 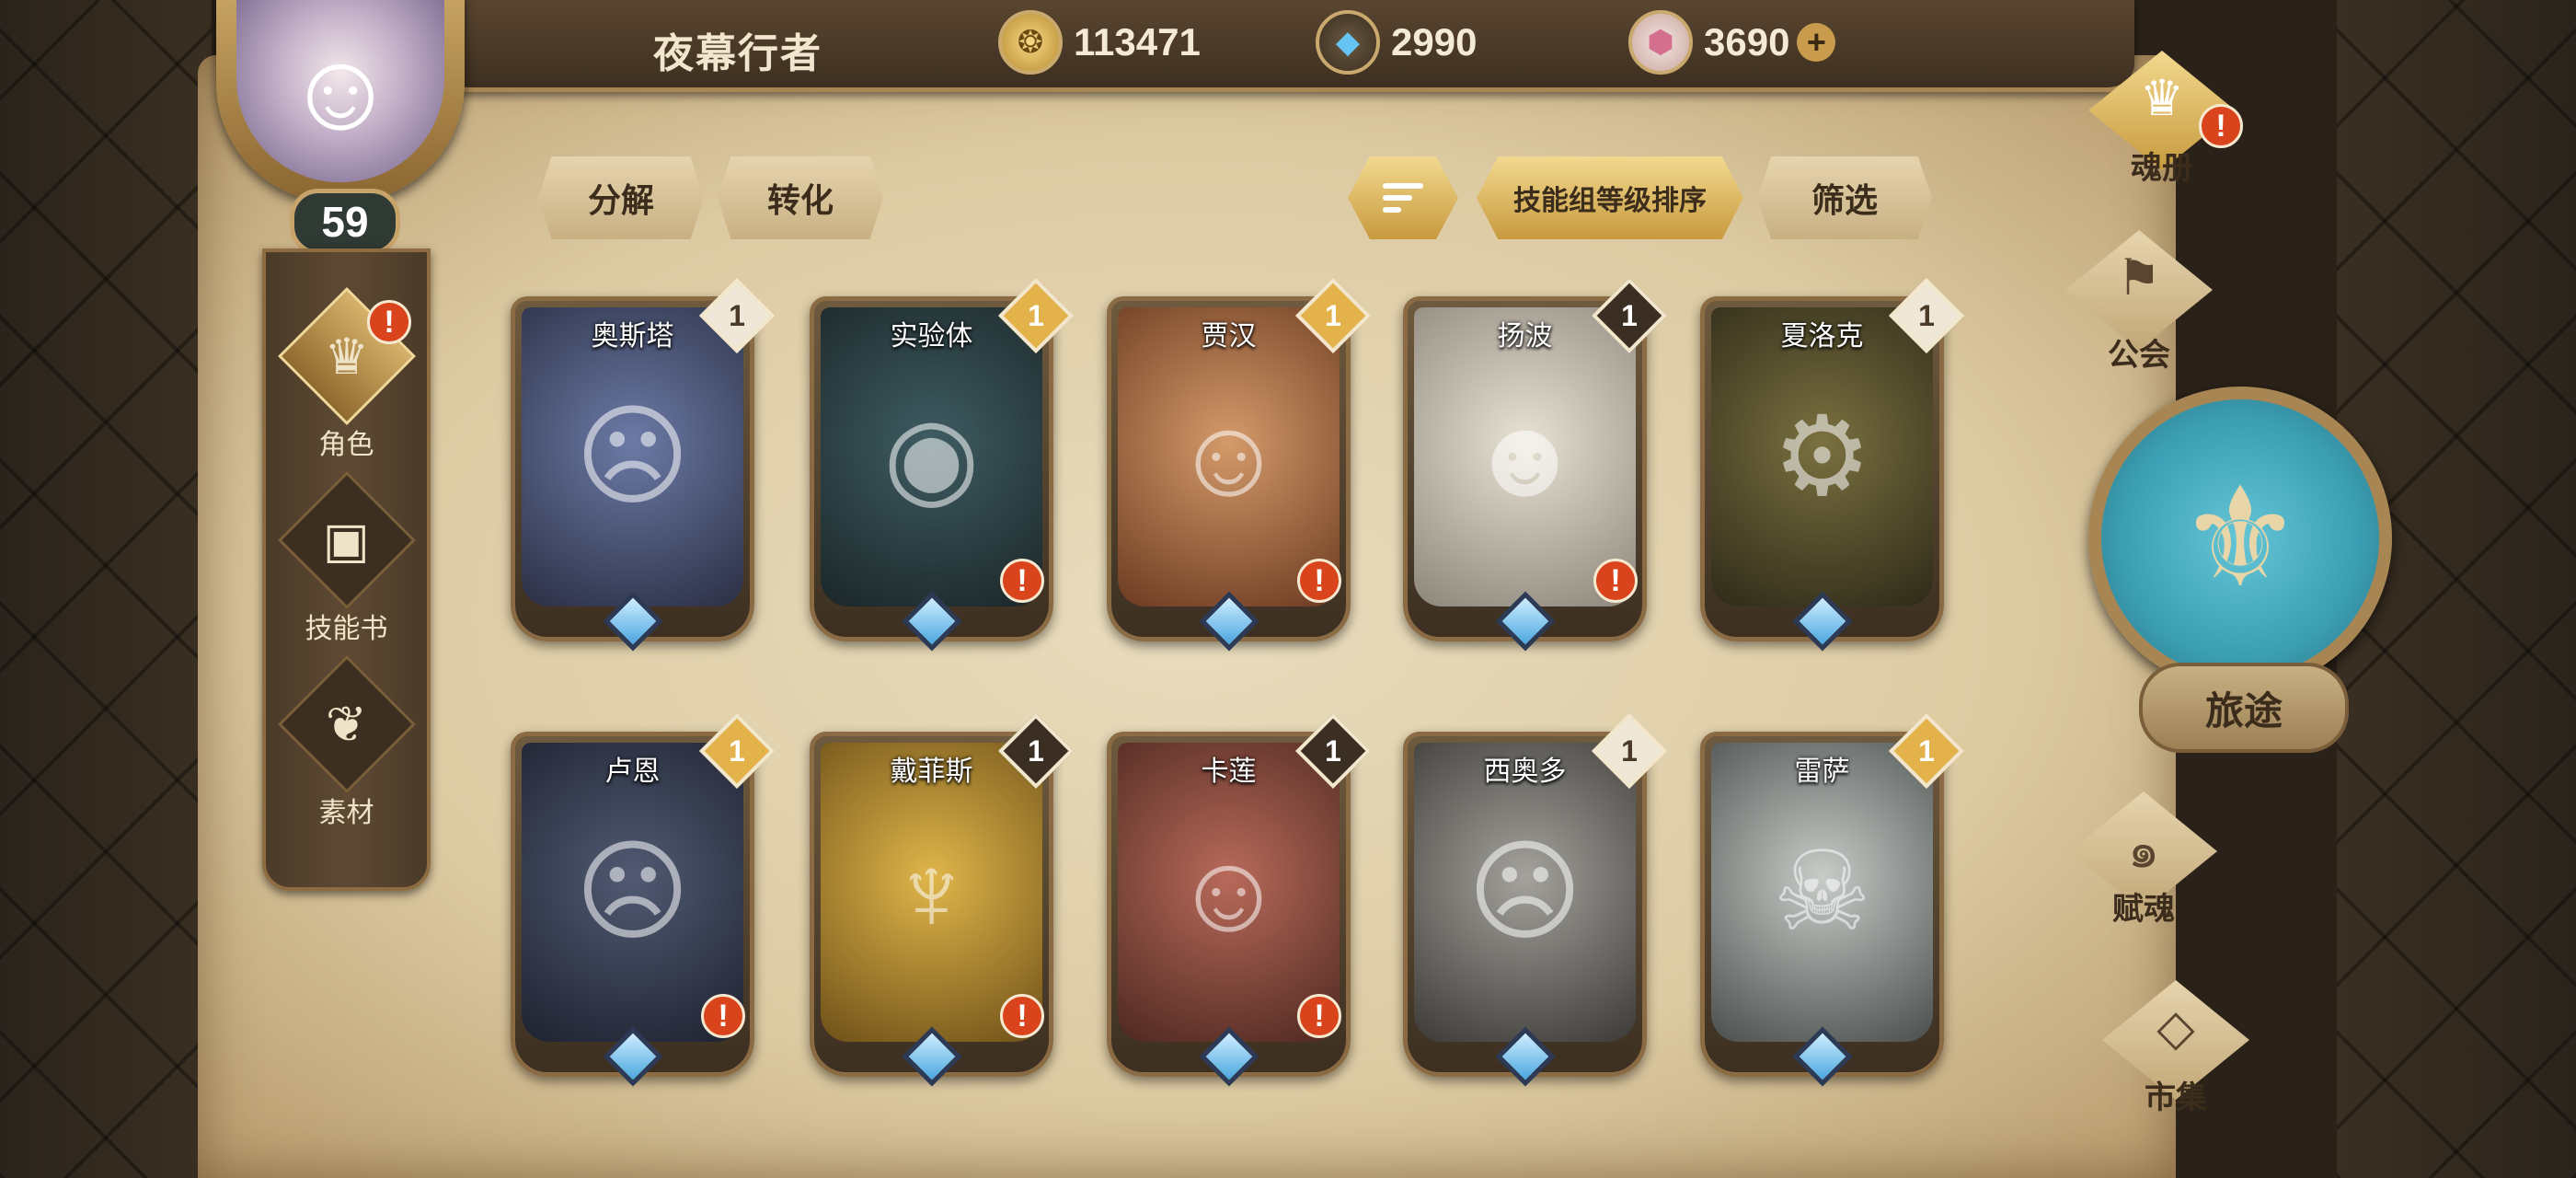 I want to click on character-card: ♆ 戴菲斯 1!, so click(x=942, y=903).